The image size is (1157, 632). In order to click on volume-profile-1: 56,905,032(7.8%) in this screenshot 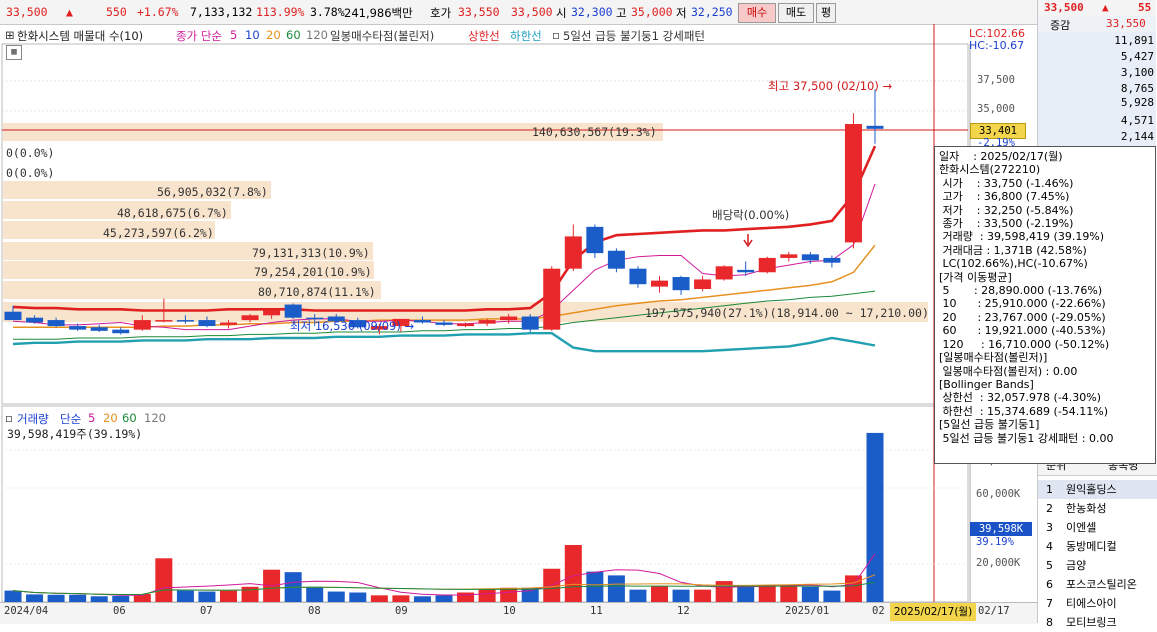, I will do `click(212, 192)`.